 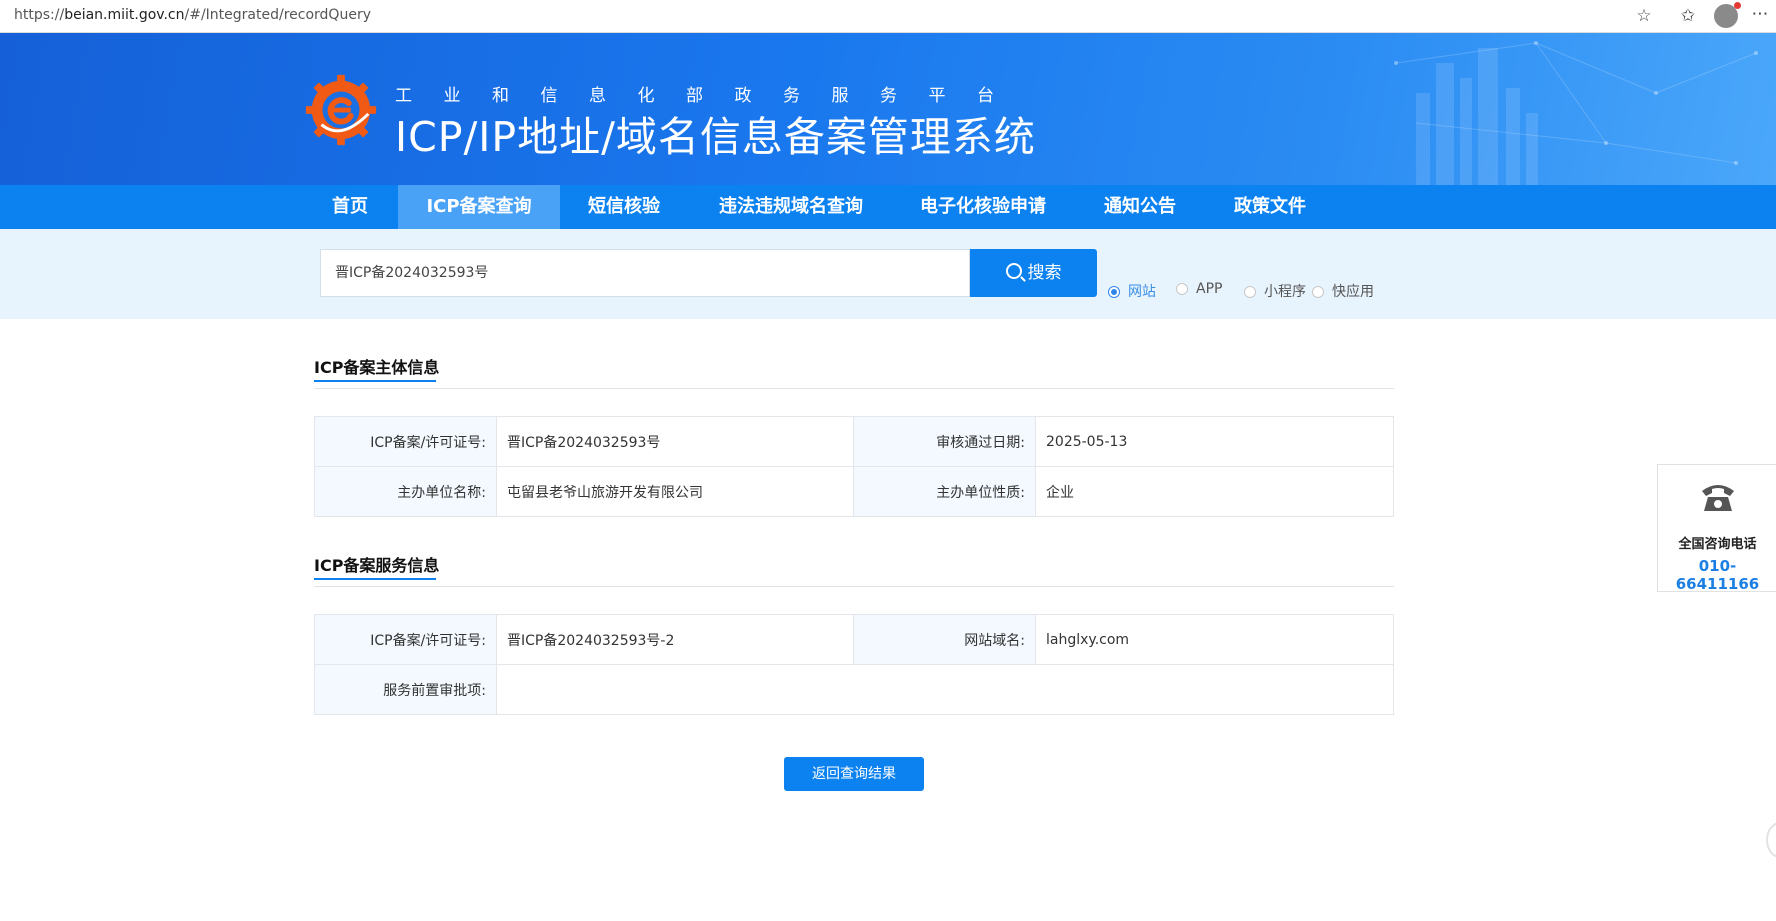 I want to click on table-row: 主办单位名称: 屯留县老爷山旅游开发有限公司 主办单位性质: 企业, so click(x=854, y=491).